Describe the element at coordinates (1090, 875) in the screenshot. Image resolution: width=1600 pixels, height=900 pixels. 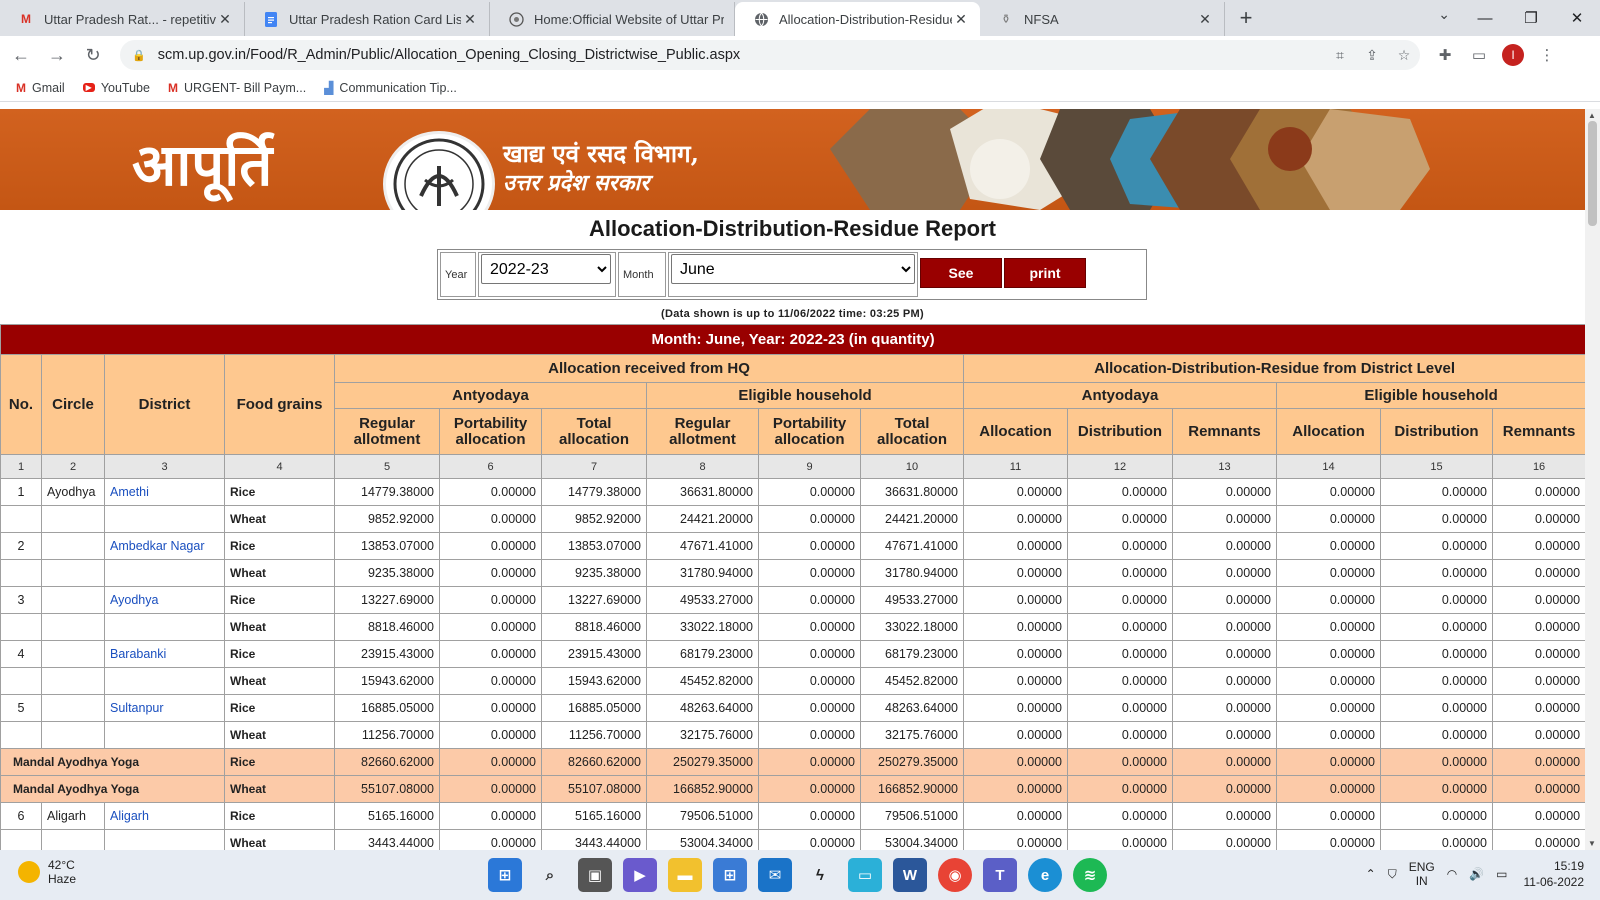
I see `spotify-icon: ≋` at that location.